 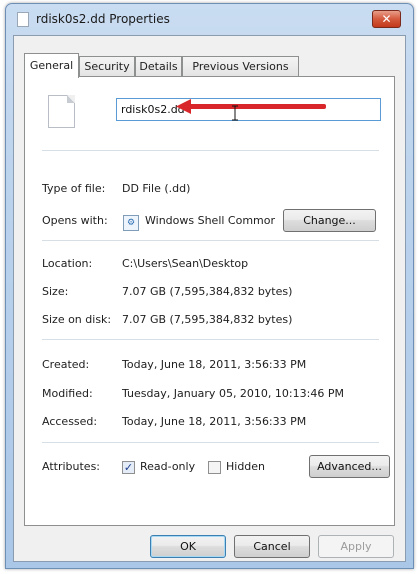 What do you see at coordinates (75, 220) in the screenshot?
I see `opens-with-label: Opens with:` at bounding box center [75, 220].